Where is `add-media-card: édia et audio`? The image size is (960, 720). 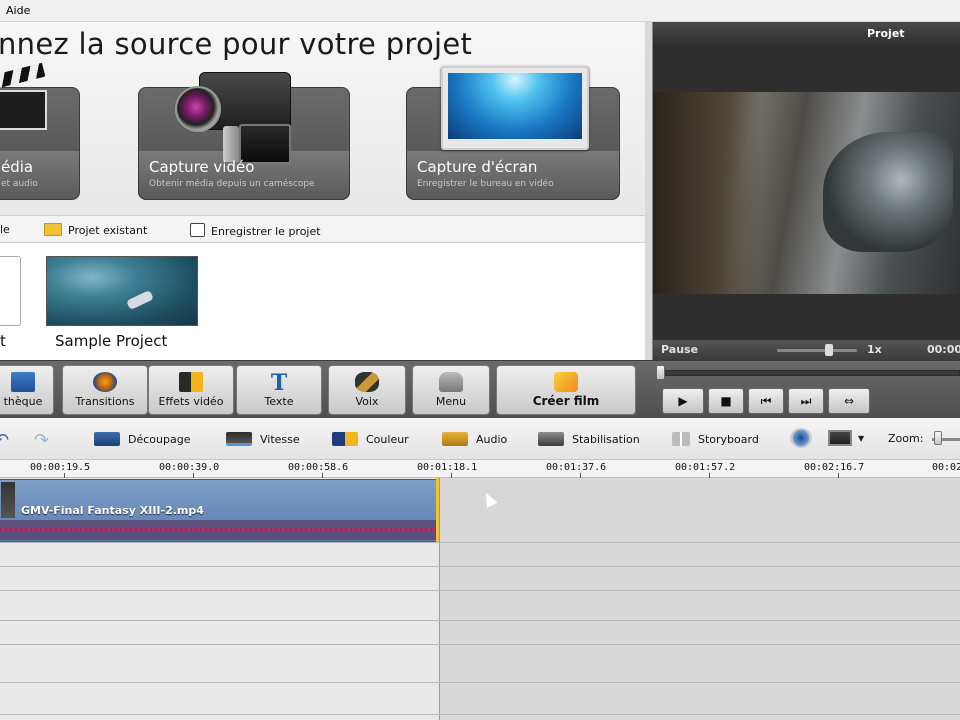 add-media-card: édia et audio is located at coordinates (40, 131).